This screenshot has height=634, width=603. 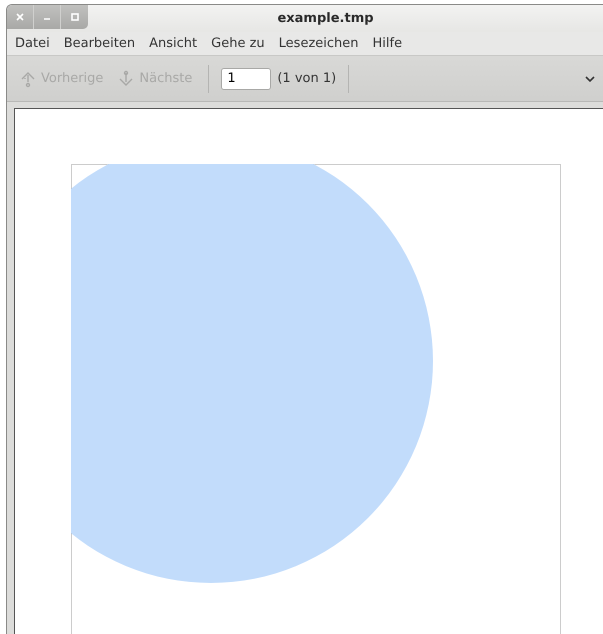 I want to click on menu-item: Ansicht, so click(x=174, y=43).